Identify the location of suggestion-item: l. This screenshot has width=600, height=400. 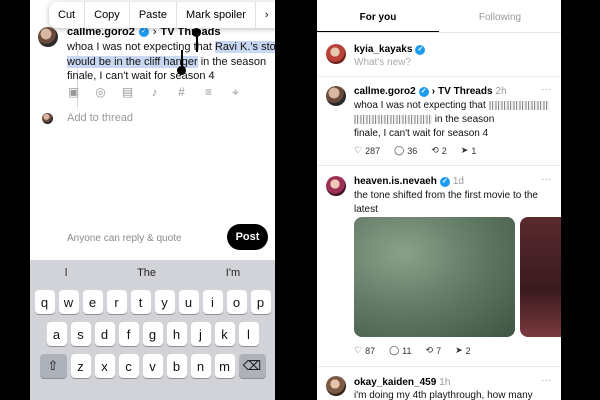
(66, 273).